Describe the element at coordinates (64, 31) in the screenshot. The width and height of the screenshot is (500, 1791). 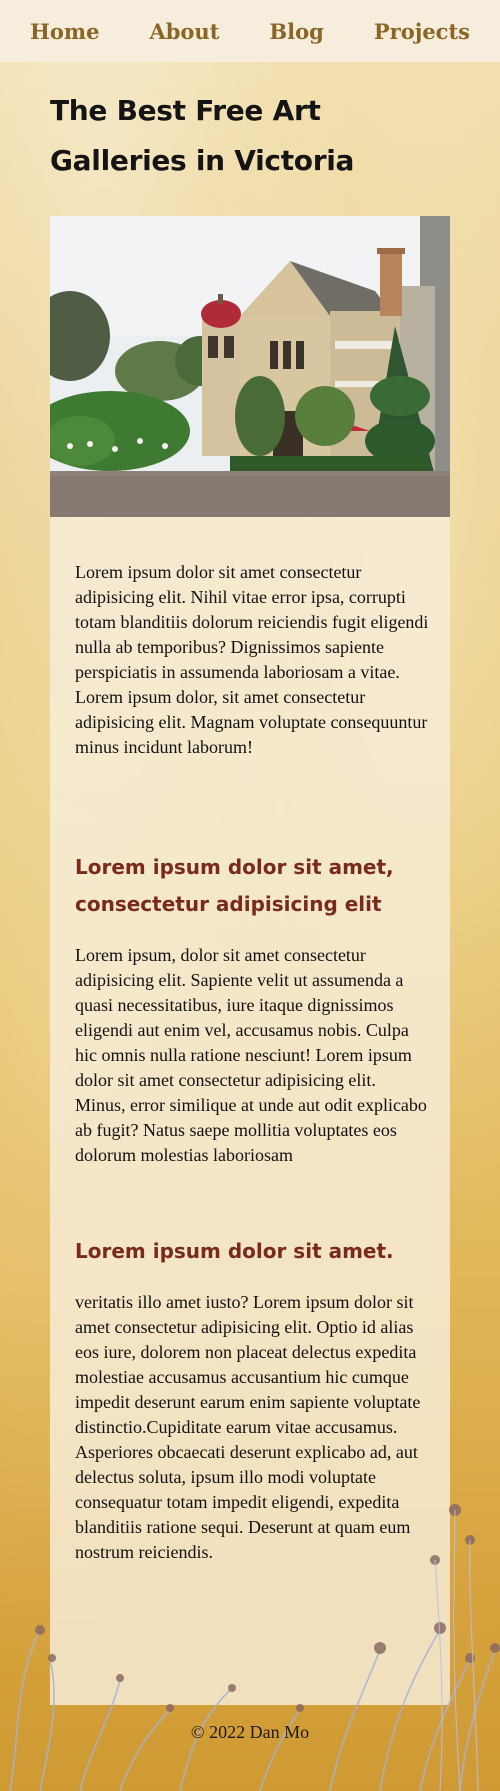
I see `nav-link-home: Home` at that location.